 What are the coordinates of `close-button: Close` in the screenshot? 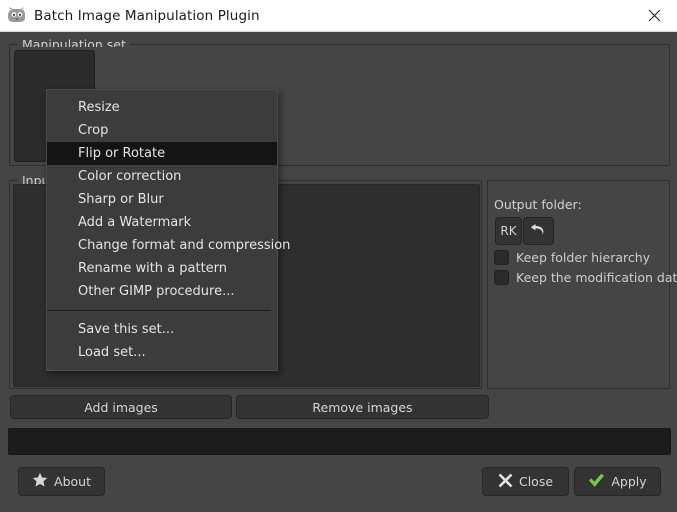 It's located at (525, 481).